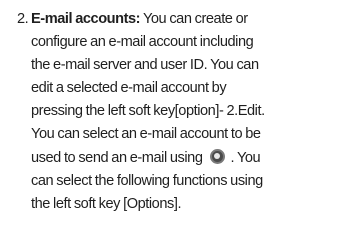  Describe the element at coordinates (117, 157) in the screenshot. I see `line-7-text: used to send an e-mail using` at that location.